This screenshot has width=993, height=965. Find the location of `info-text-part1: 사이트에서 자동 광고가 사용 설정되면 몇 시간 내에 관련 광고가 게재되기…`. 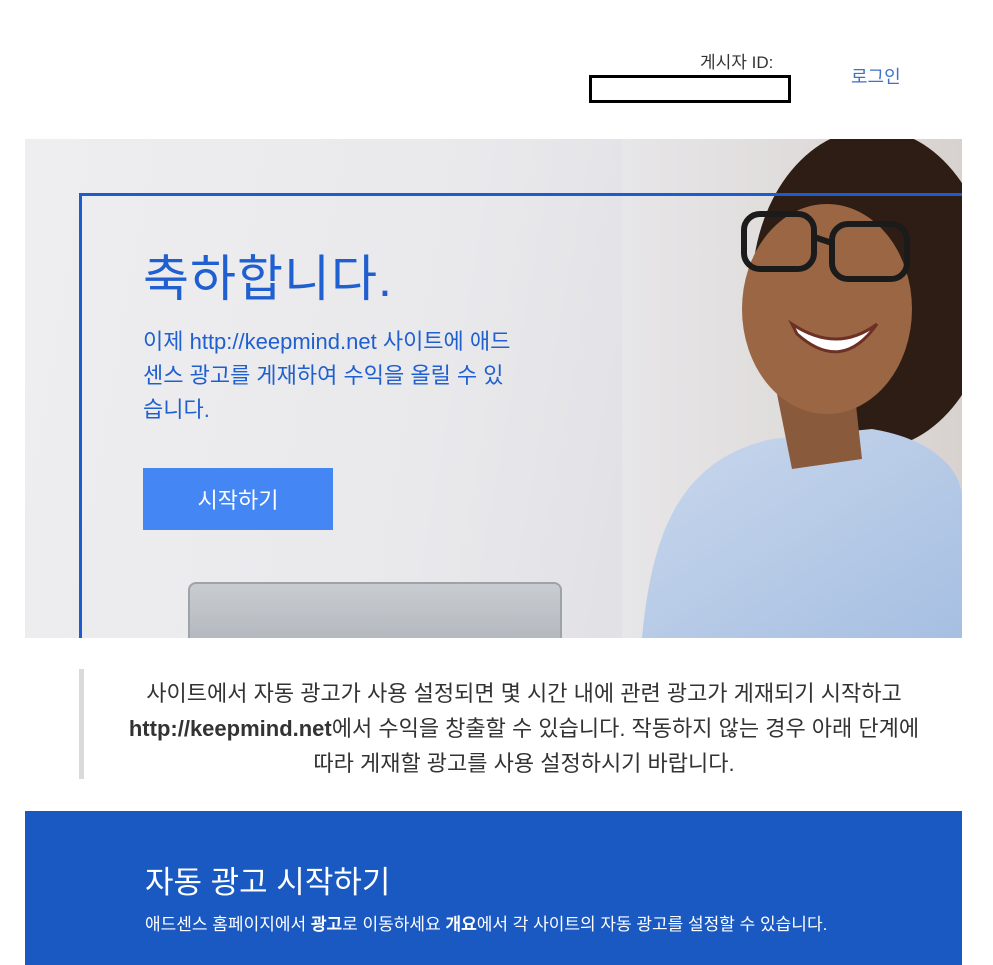

info-text-part1: 사이트에서 자동 광고가 사용 설정되면 몇 시간 내에 관련 광고가 게재되기… is located at coordinates (524, 693).